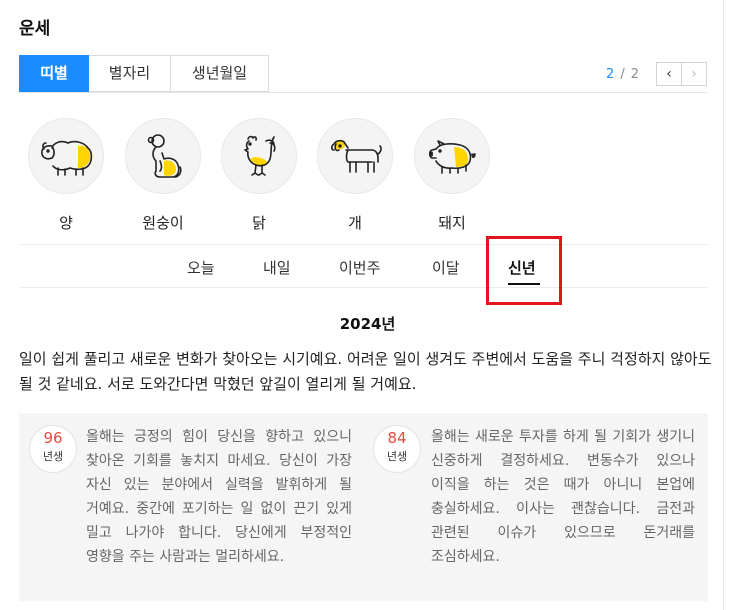 This screenshot has width=735, height=610. Describe the element at coordinates (363, 244) in the screenshot. I see `period-tabs-divider-top` at that location.